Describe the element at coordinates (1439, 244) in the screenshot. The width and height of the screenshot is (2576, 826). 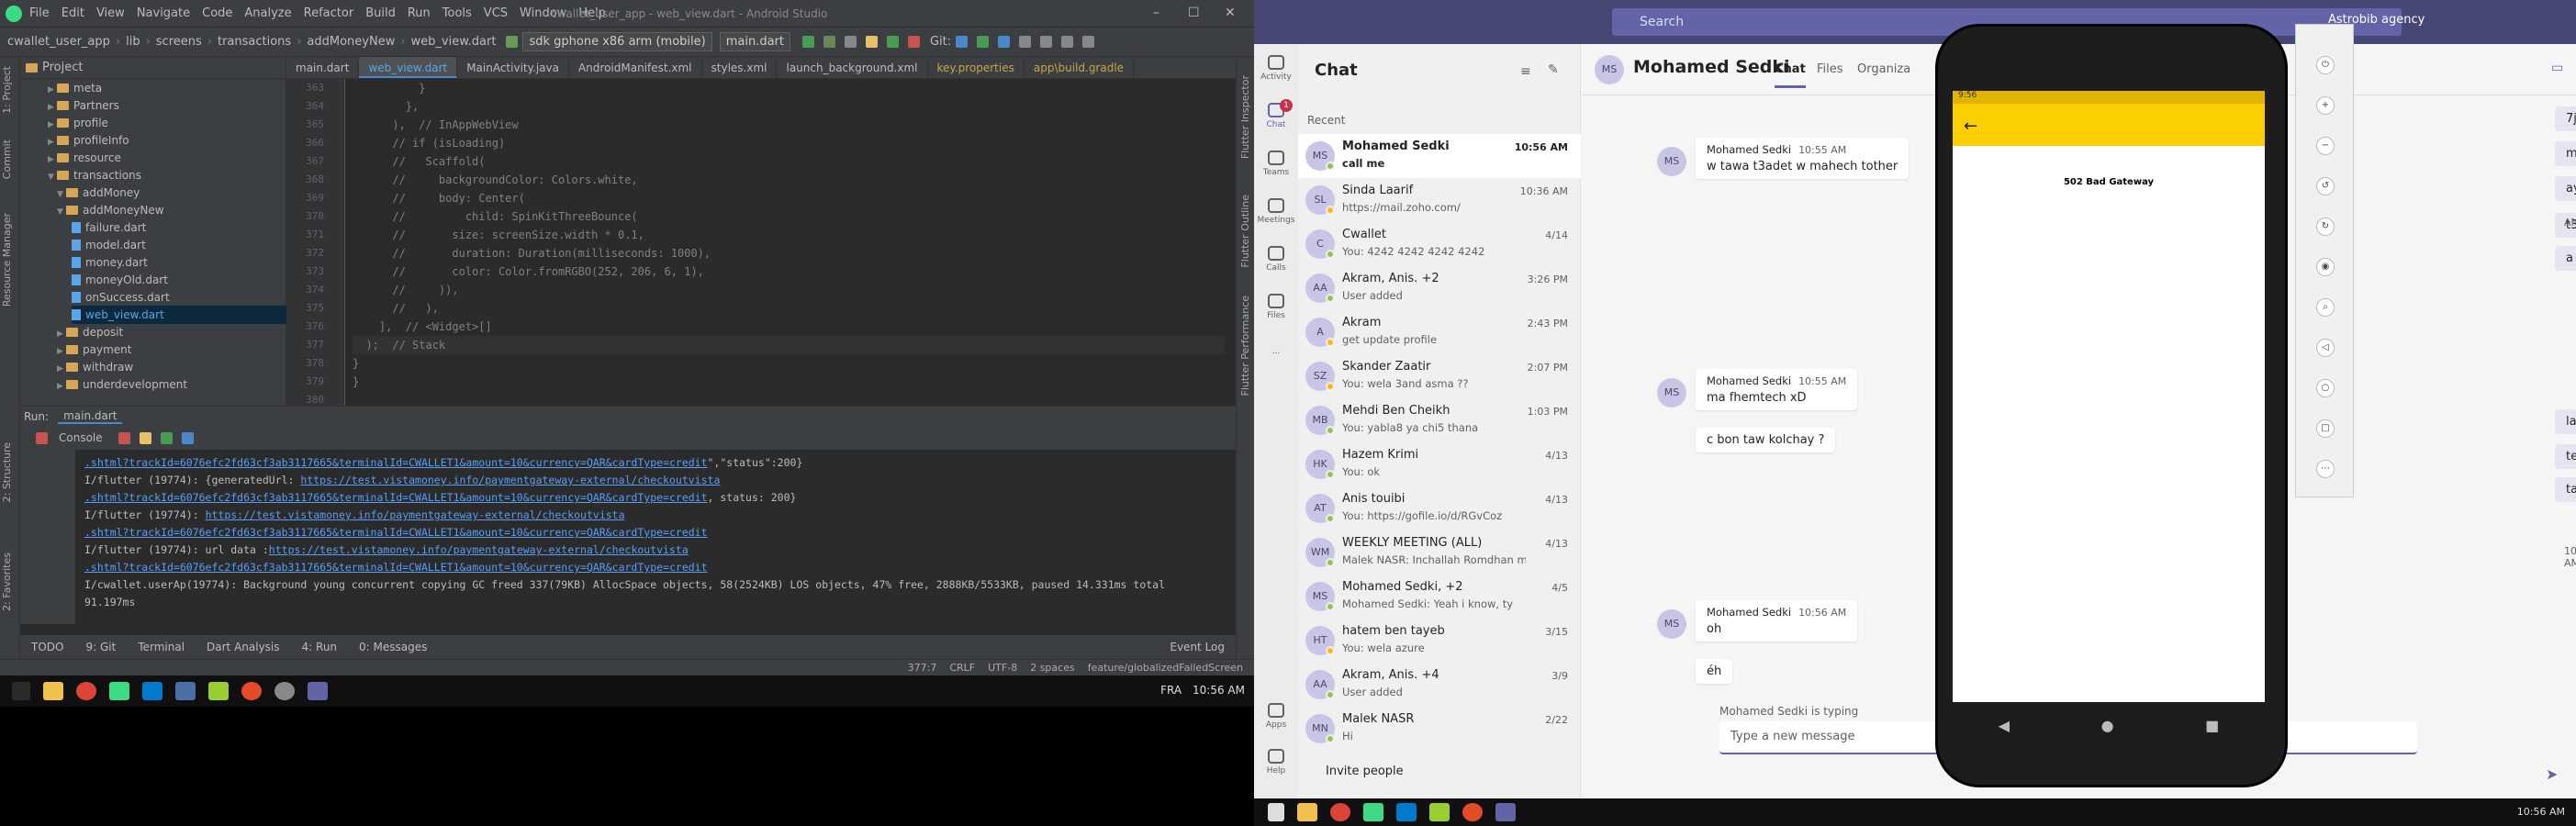
I see `conversation-item: C Cwallet You: 4242 4242 4242 4242 4/14` at that location.